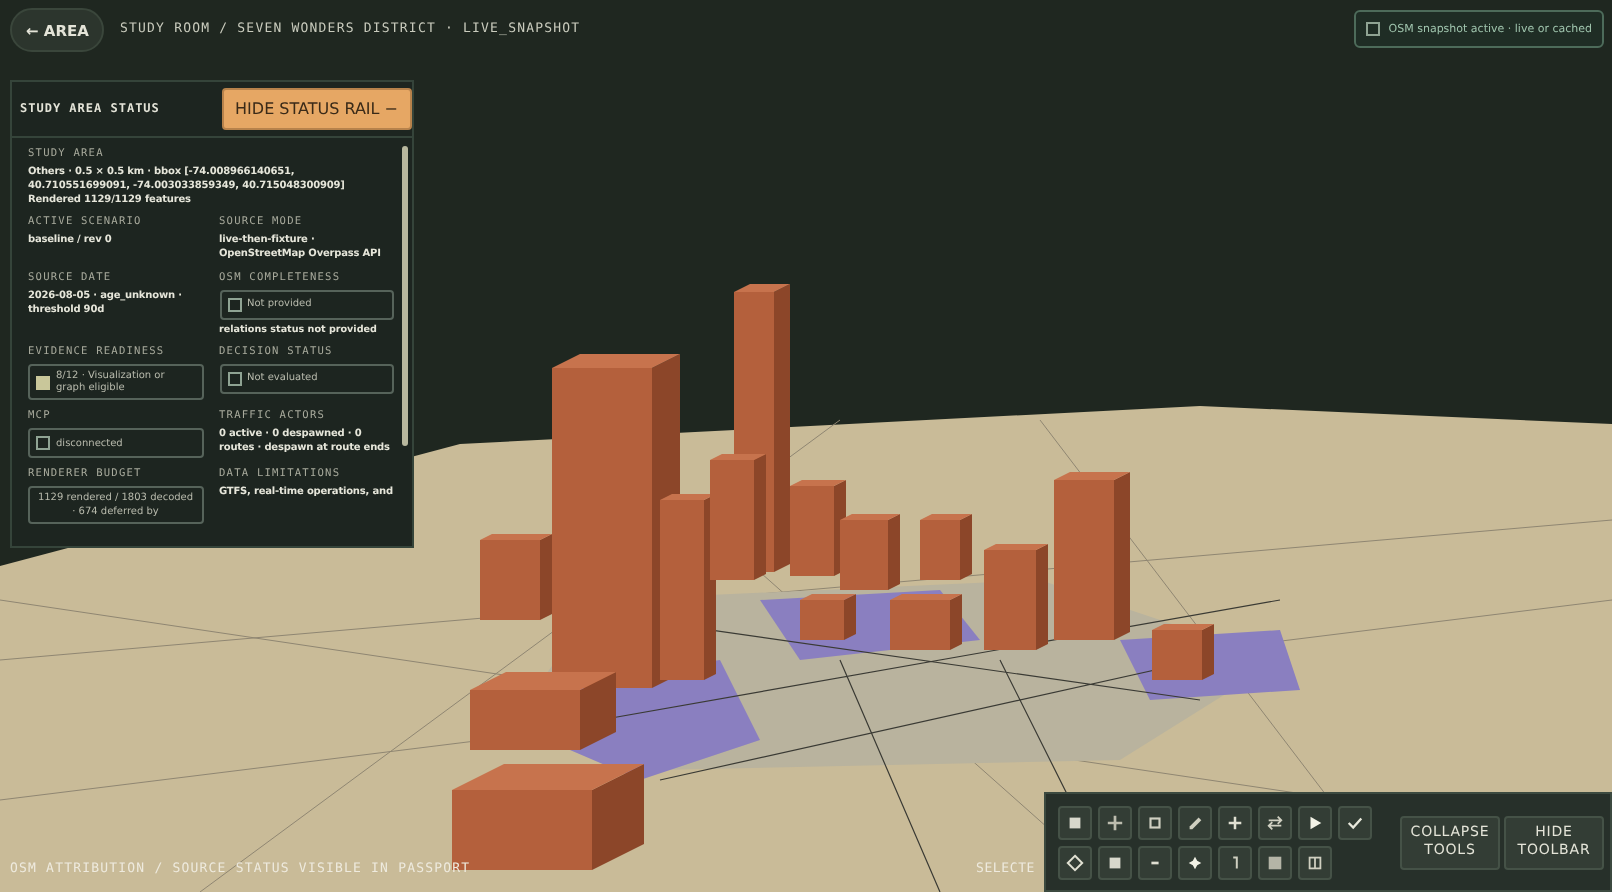 The image size is (1612, 892). I want to click on sparkle-icon, so click(1195, 862).